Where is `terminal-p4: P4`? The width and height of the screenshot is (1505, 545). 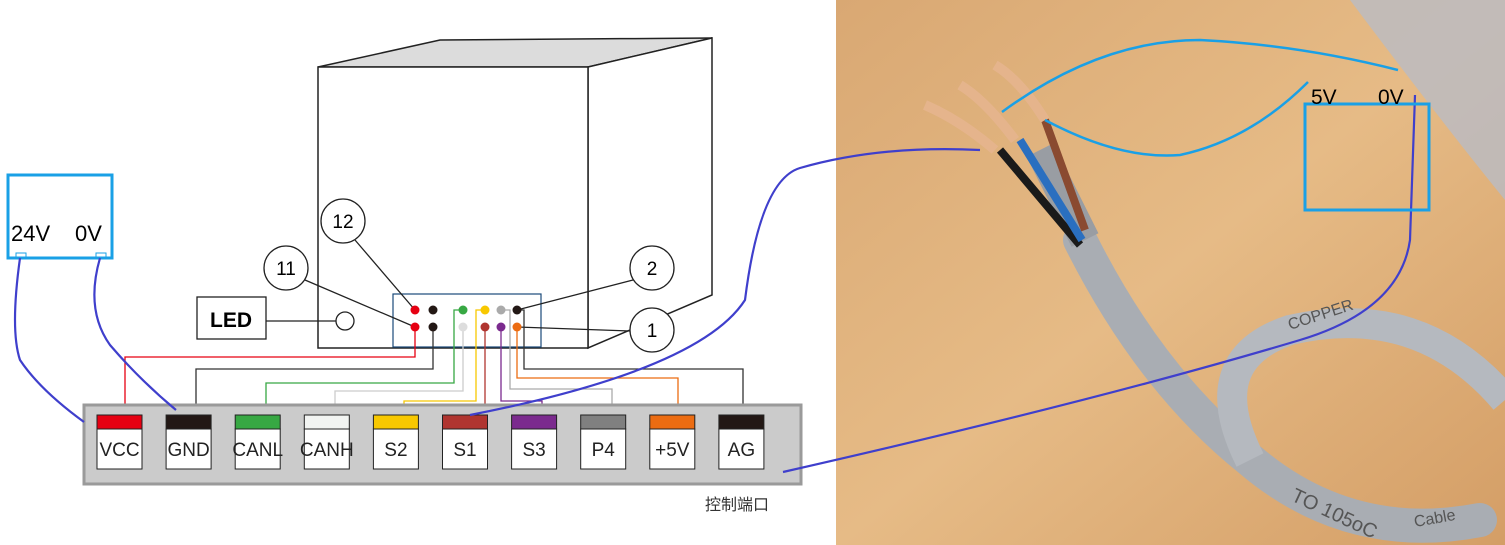
terminal-p4: P4 is located at coordinates (603, 442).